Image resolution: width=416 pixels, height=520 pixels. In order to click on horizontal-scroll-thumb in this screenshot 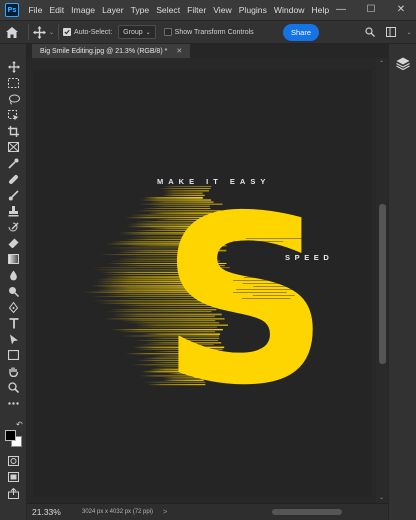, I will do `click(307, 512)`.